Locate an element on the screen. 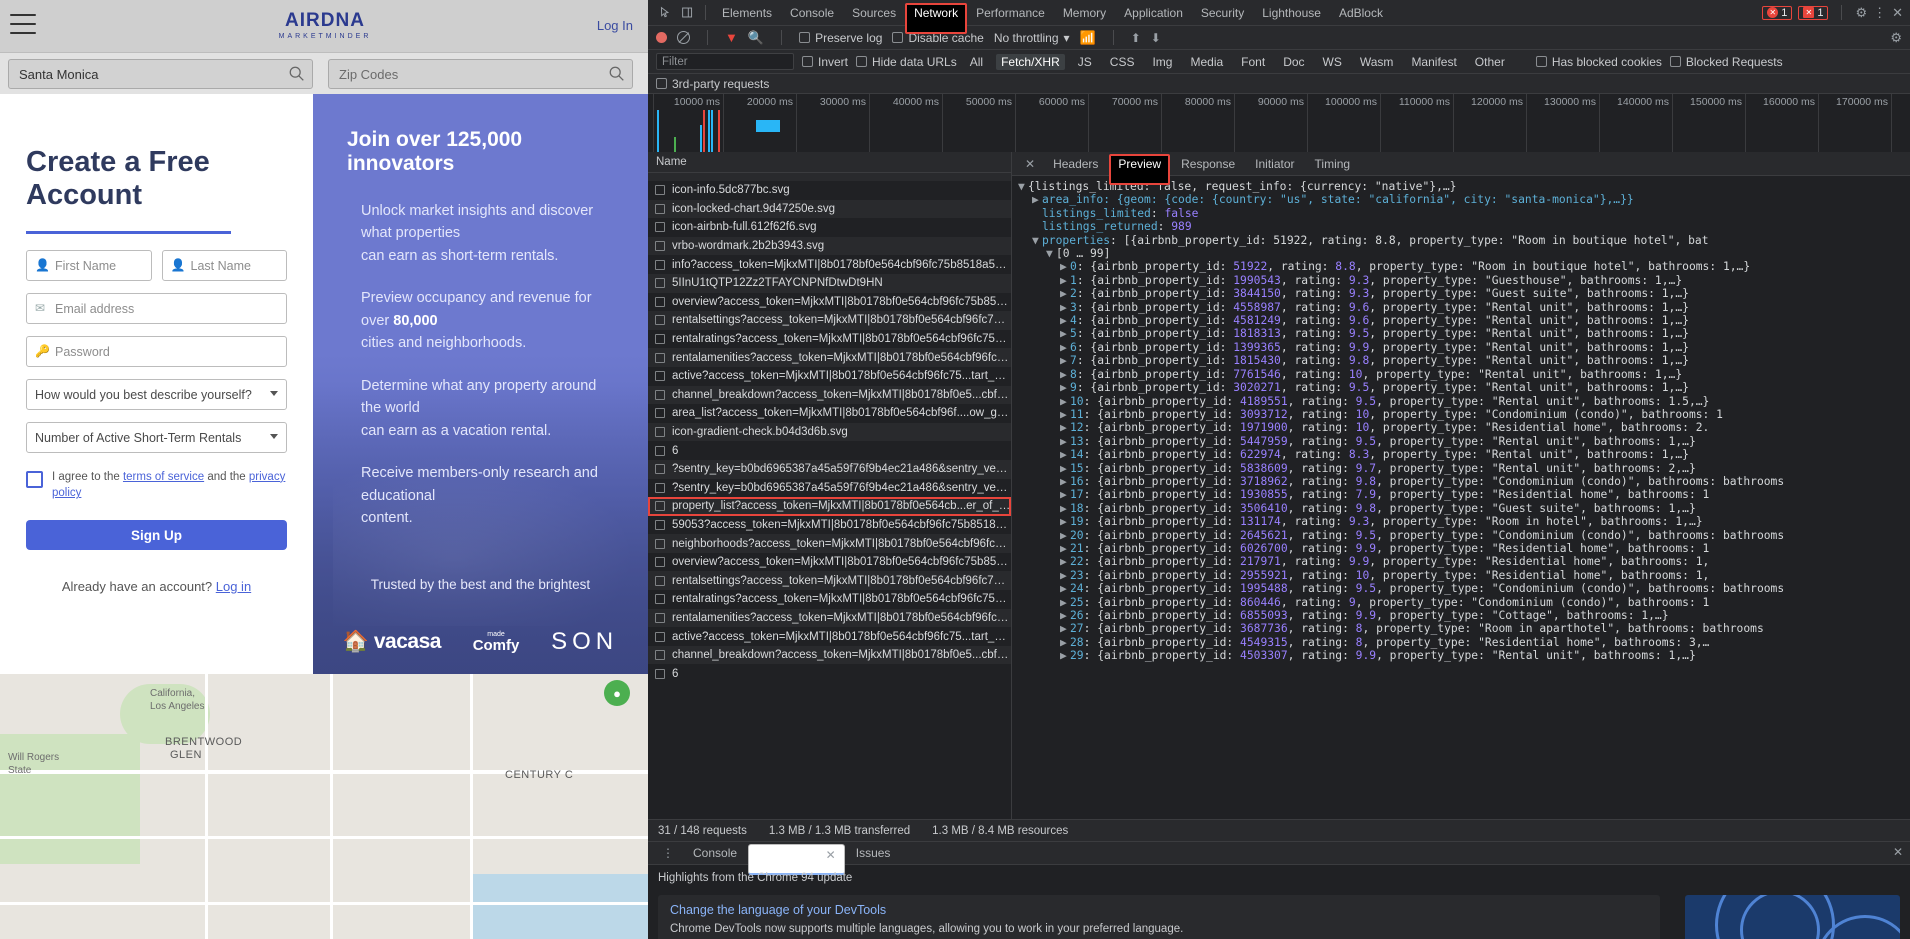 The image size is (1910, 939). map-marker-icon: ● is located at coordinates (617, 693).